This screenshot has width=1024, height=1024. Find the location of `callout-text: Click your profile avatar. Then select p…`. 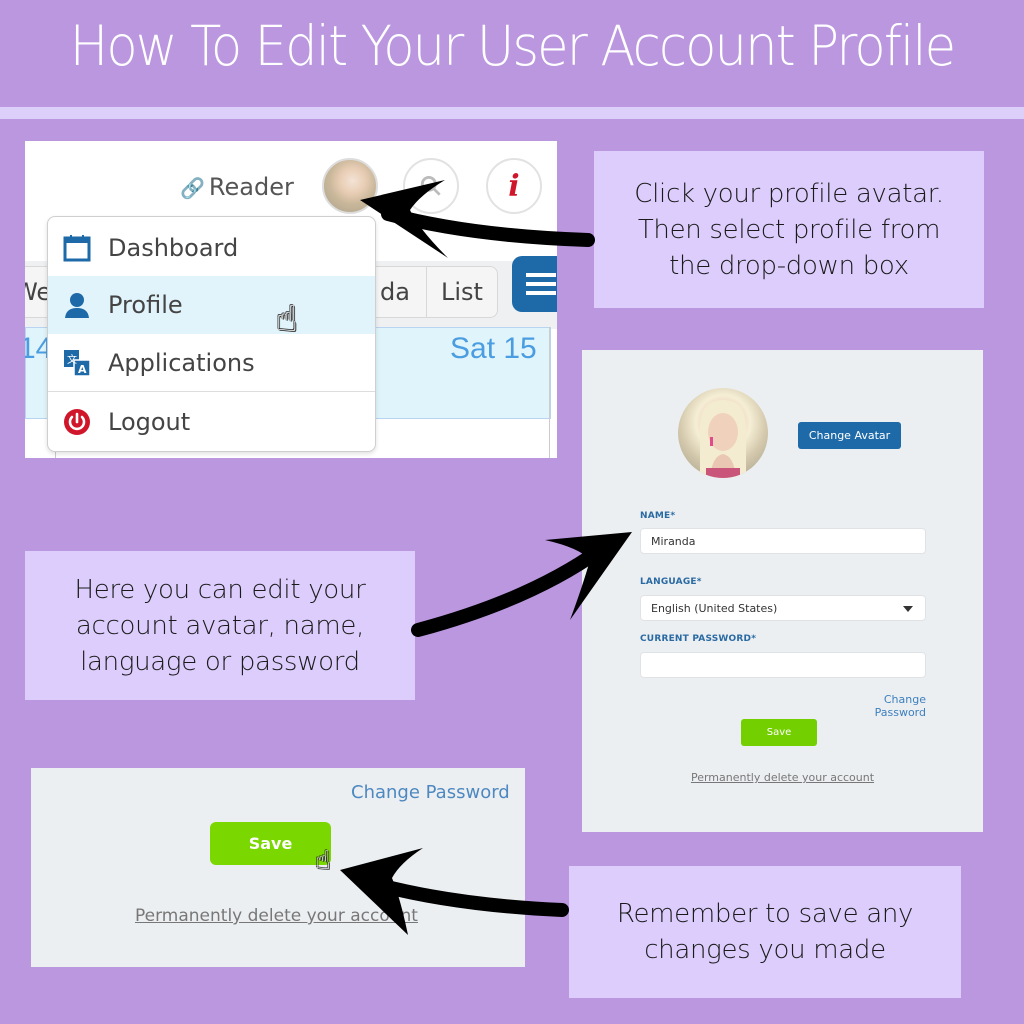

callout-text: Click your profile avatar. Then select p… is located at coordinates (789, 229).